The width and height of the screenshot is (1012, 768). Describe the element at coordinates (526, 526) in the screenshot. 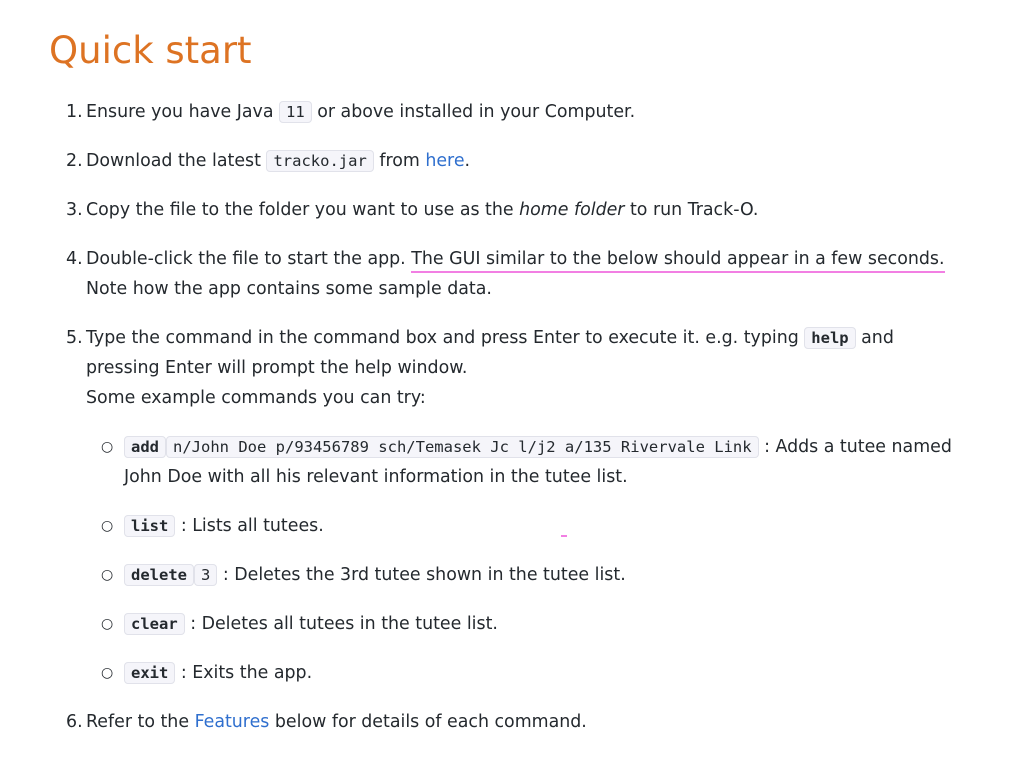

I see `list-item-example-list: ○ list : Lists all tutees.` at that location.